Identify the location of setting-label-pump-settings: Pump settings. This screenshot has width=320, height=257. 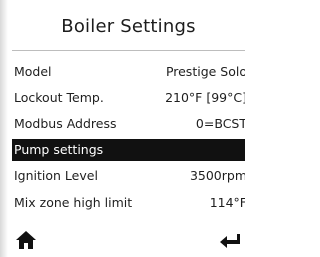
(59, 149).